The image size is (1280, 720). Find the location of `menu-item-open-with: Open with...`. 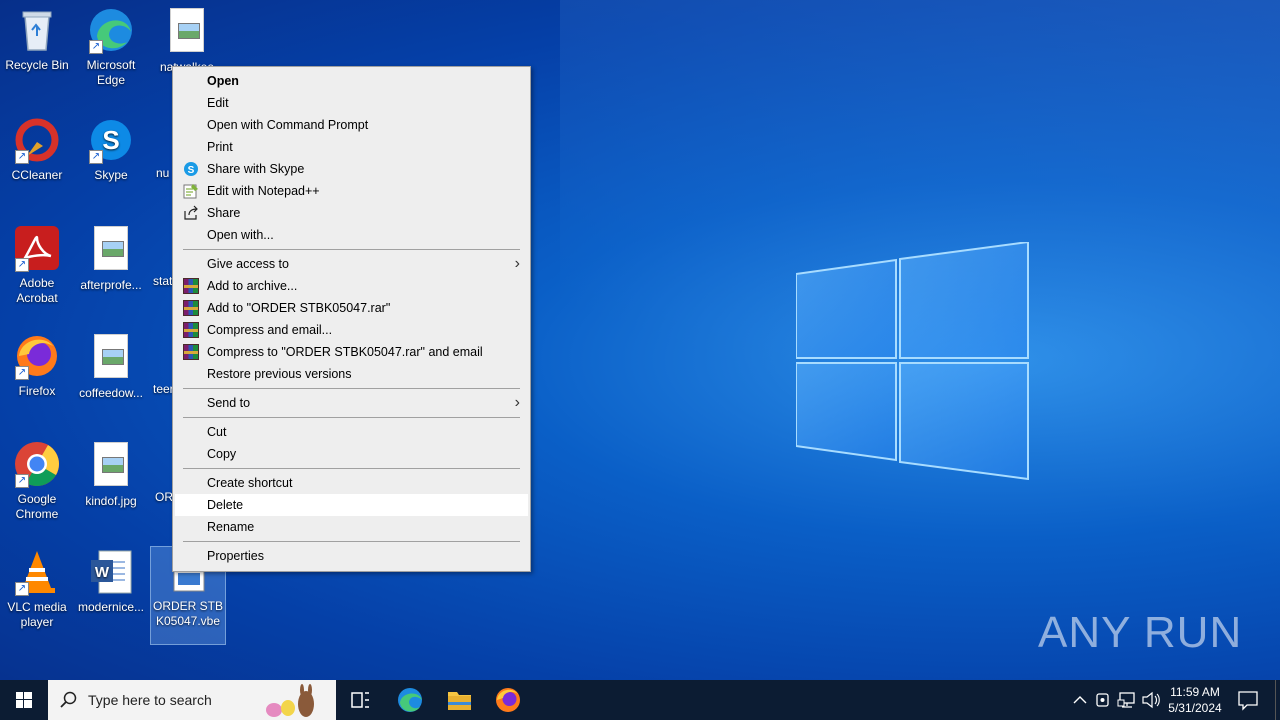

menu-item-open-with: Open with... is located at coordinates (351, 235).